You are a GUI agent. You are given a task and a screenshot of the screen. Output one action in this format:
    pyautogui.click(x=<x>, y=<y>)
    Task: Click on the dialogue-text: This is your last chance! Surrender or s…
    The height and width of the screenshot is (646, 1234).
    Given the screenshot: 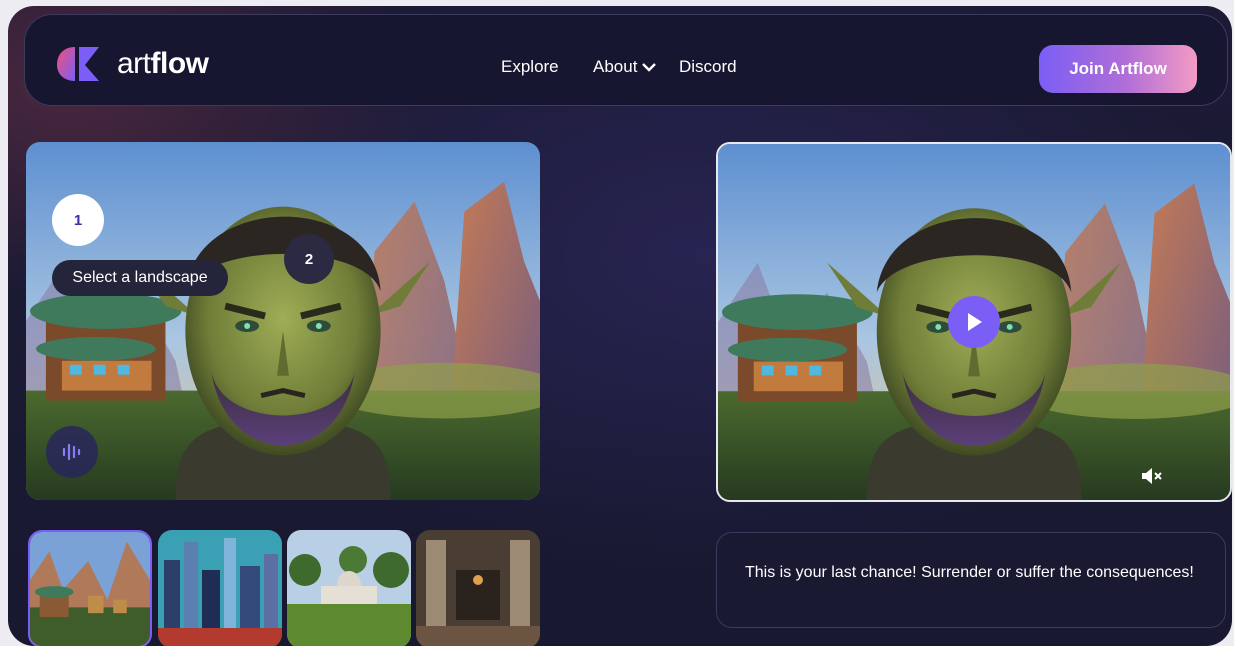 What is the action you would take?
    pyautogui.click(x=969, y=572)
    